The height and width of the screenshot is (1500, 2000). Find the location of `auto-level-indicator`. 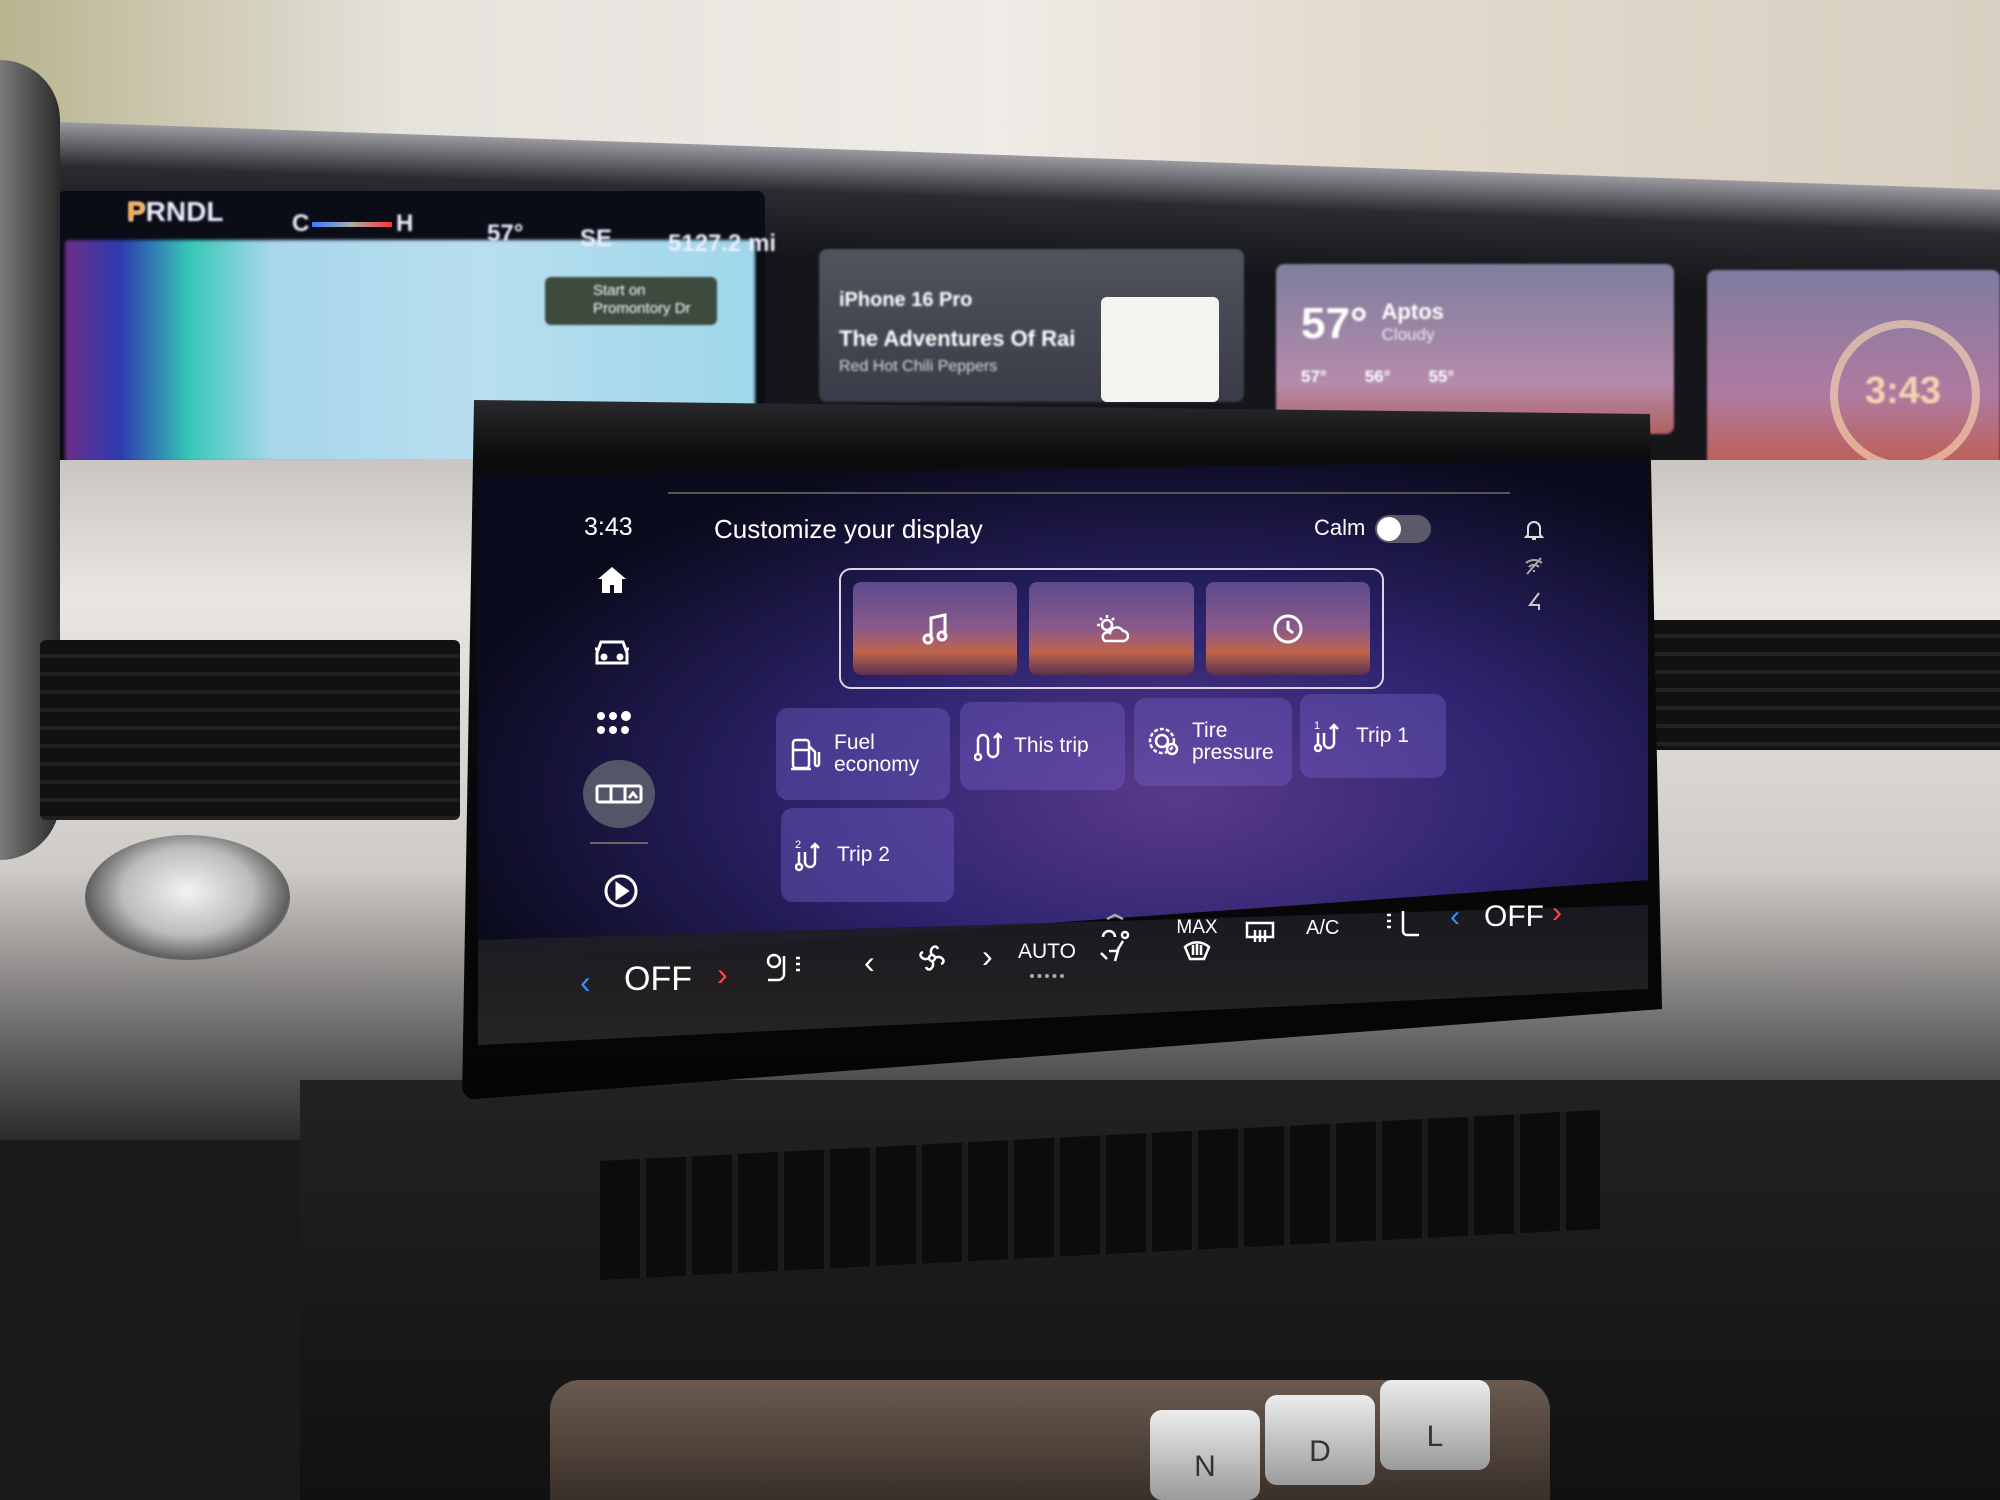

auto-level-indicator is located at coordinates (1047, 976).